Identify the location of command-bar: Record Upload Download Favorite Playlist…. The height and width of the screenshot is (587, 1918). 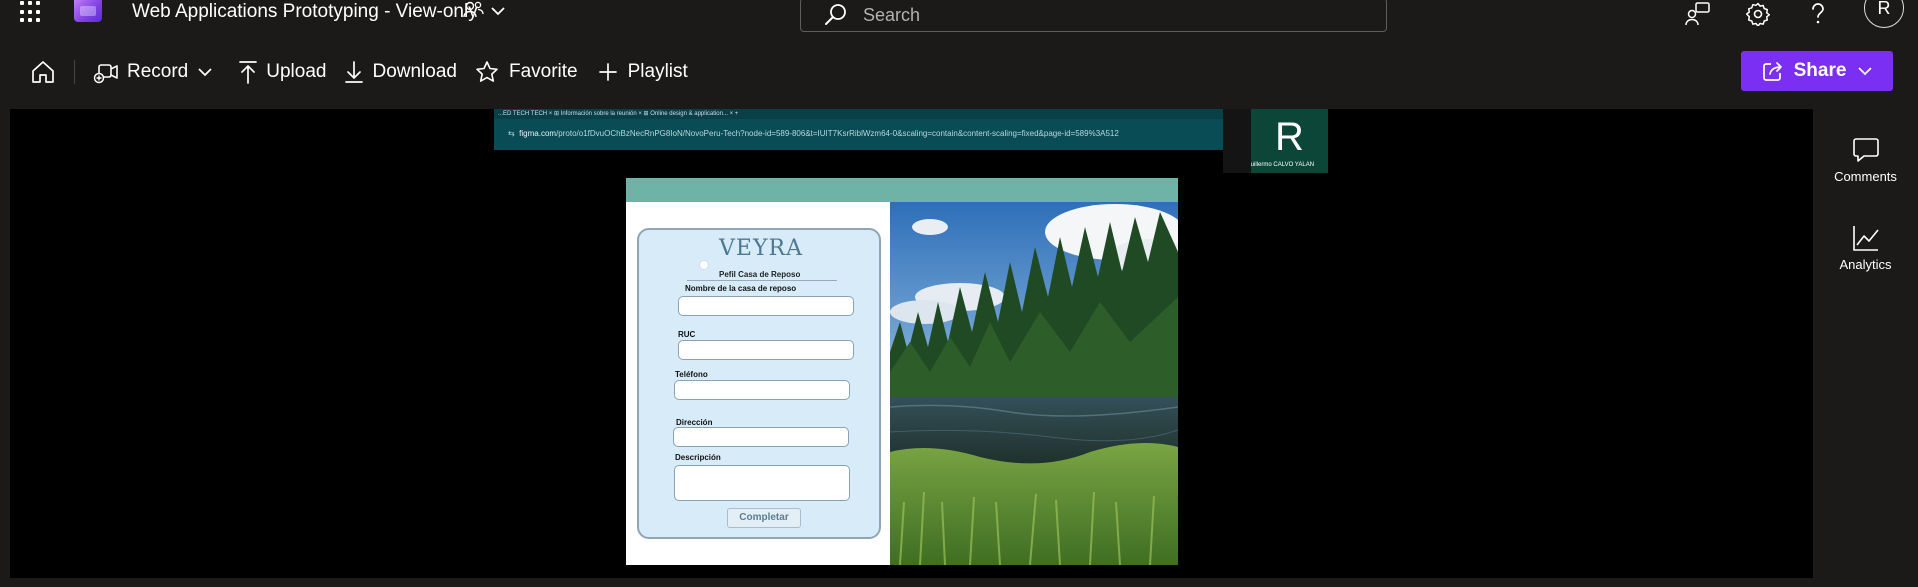
(959, 72).